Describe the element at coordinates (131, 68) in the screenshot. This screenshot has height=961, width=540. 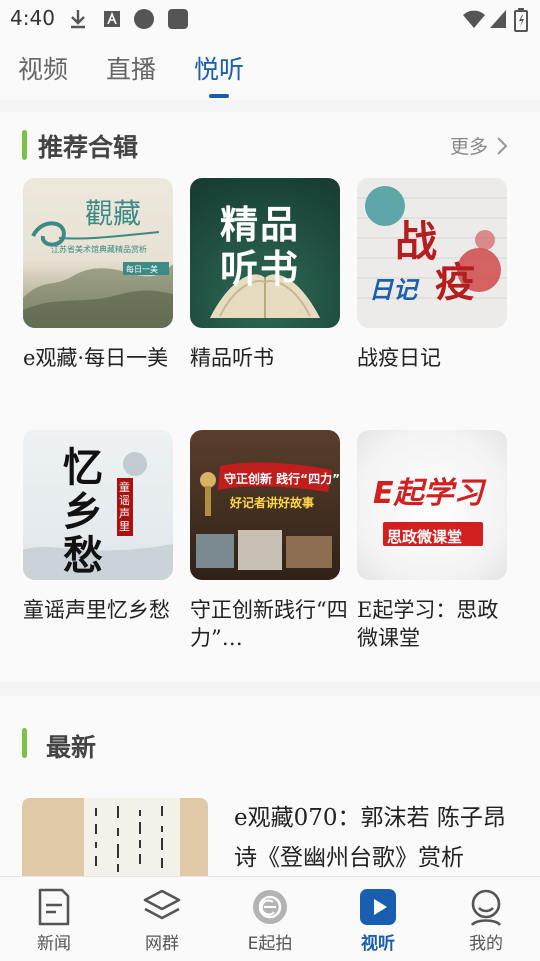
I see `tab-live: 直播` at that location.